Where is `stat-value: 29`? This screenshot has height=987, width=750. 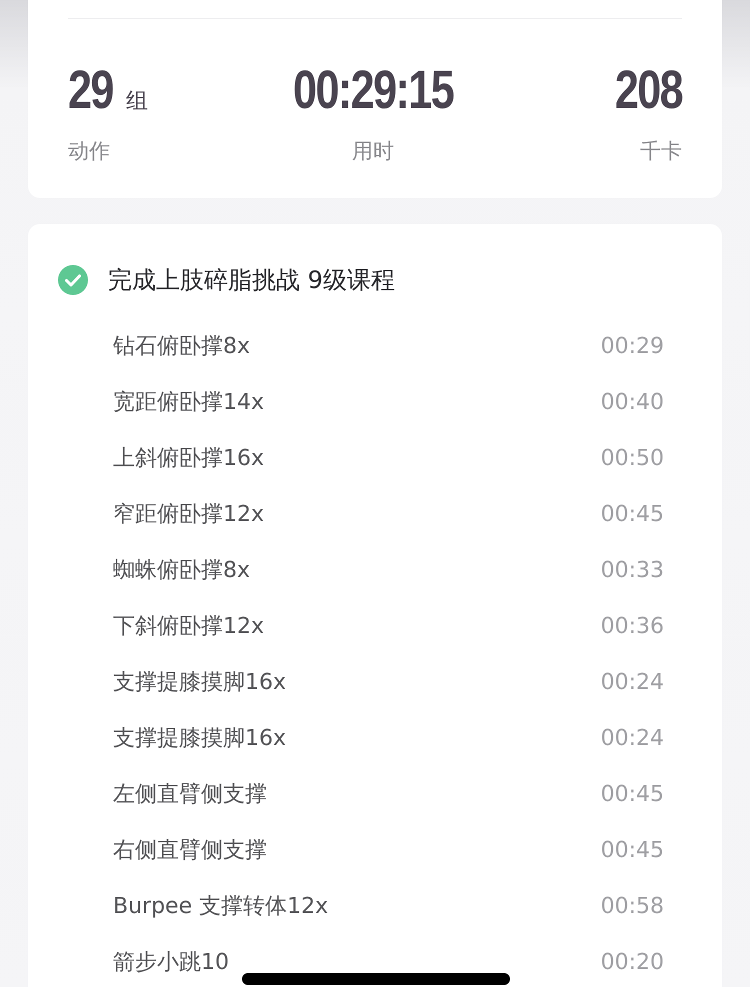 stat-value: 29 is located at coordinates (90, 90).